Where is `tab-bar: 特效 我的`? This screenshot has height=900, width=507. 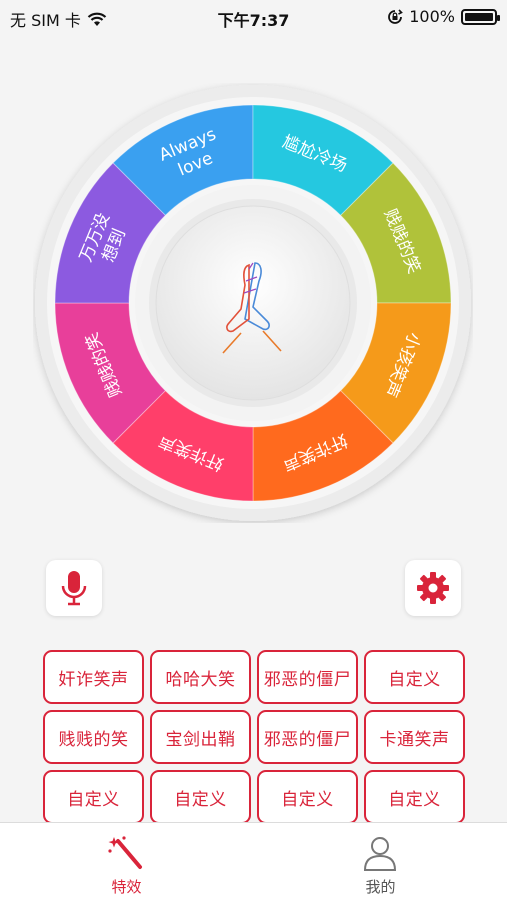
tab-bar: 特效 我的 is located at coordinates (253, 861).